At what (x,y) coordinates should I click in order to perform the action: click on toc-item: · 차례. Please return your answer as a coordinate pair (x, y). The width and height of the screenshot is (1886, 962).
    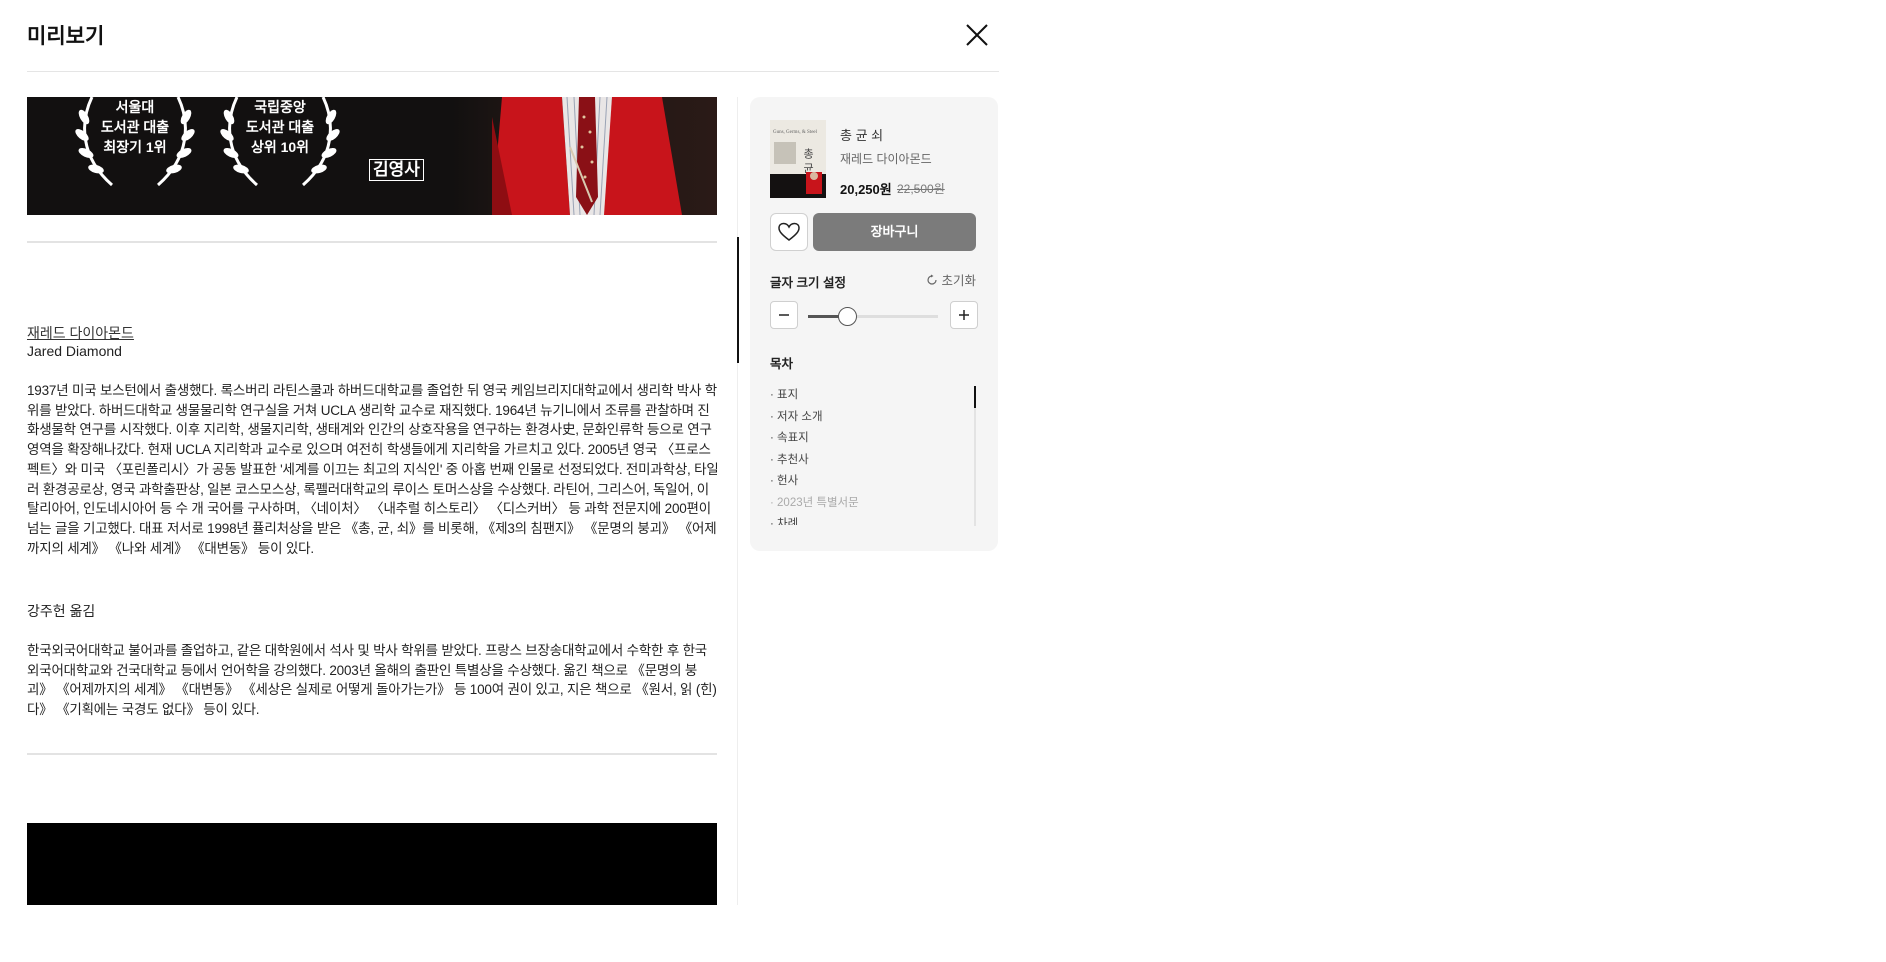
    Looking at the image, I should click on (875, 519).